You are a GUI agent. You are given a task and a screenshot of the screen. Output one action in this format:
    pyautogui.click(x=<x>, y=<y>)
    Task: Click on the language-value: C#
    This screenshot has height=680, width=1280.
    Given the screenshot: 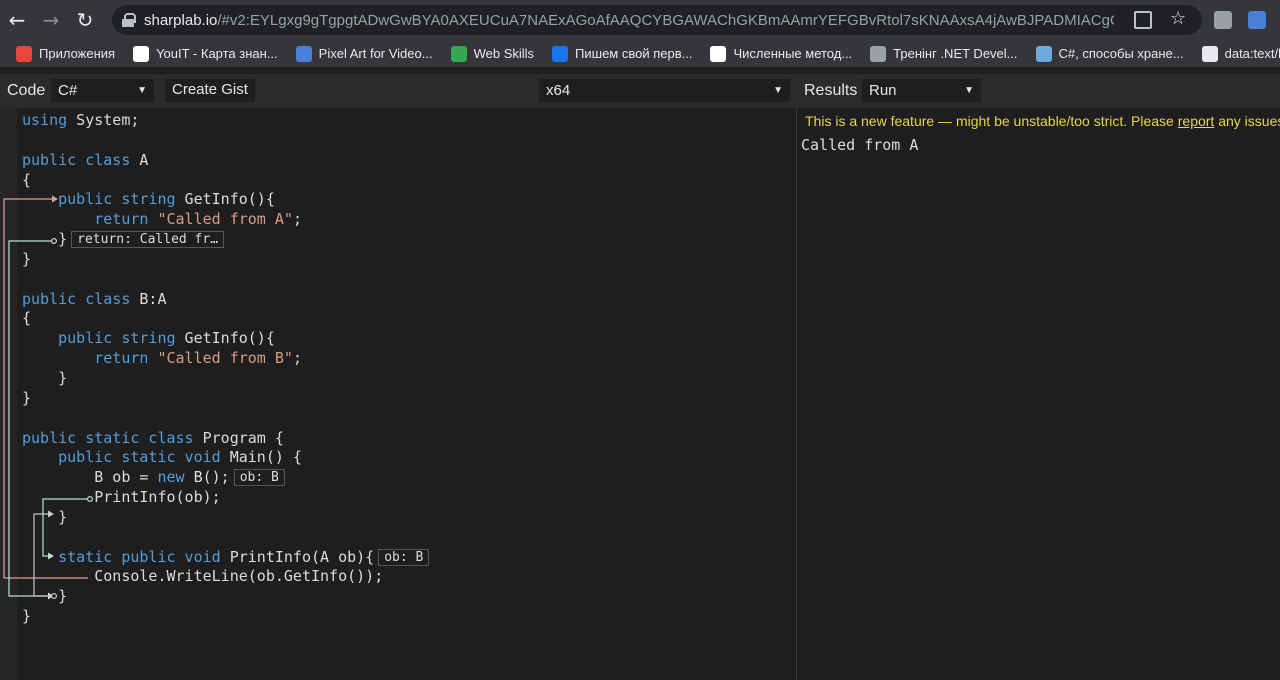 What is the action you would take?
    pyautogui.click(x=68, y=90)
    